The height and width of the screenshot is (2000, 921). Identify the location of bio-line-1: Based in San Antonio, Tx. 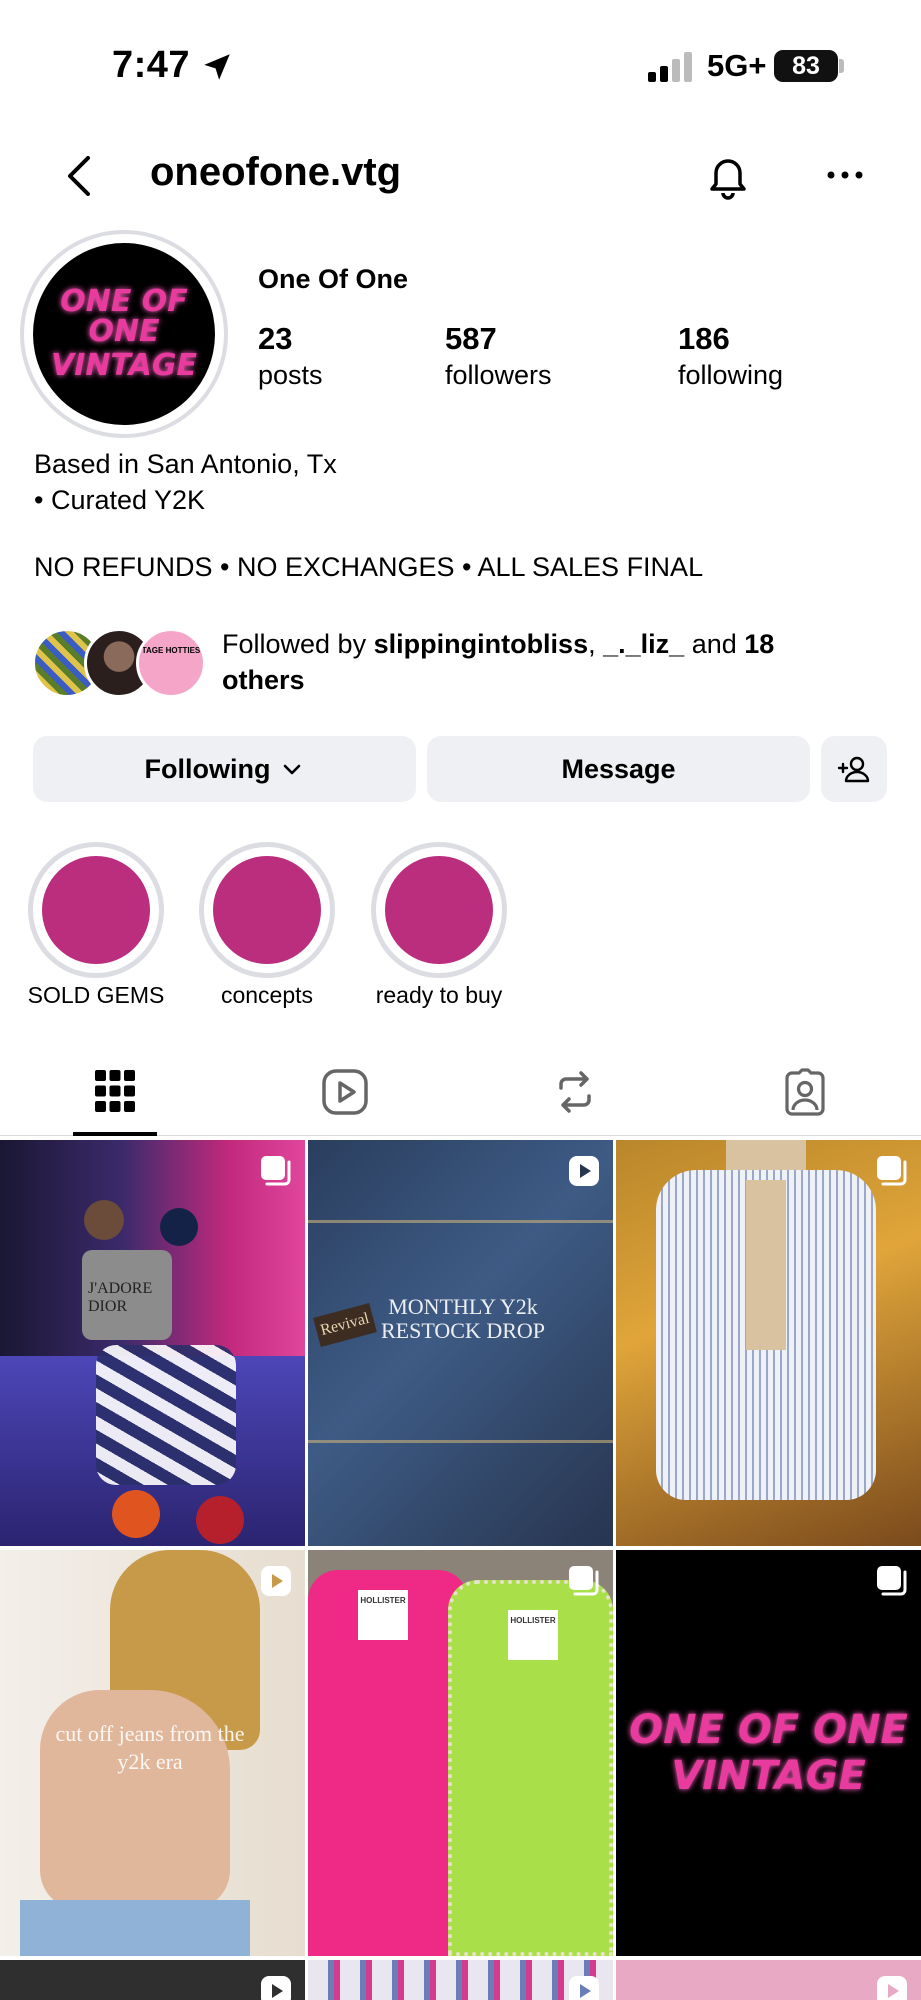
(185, 464).